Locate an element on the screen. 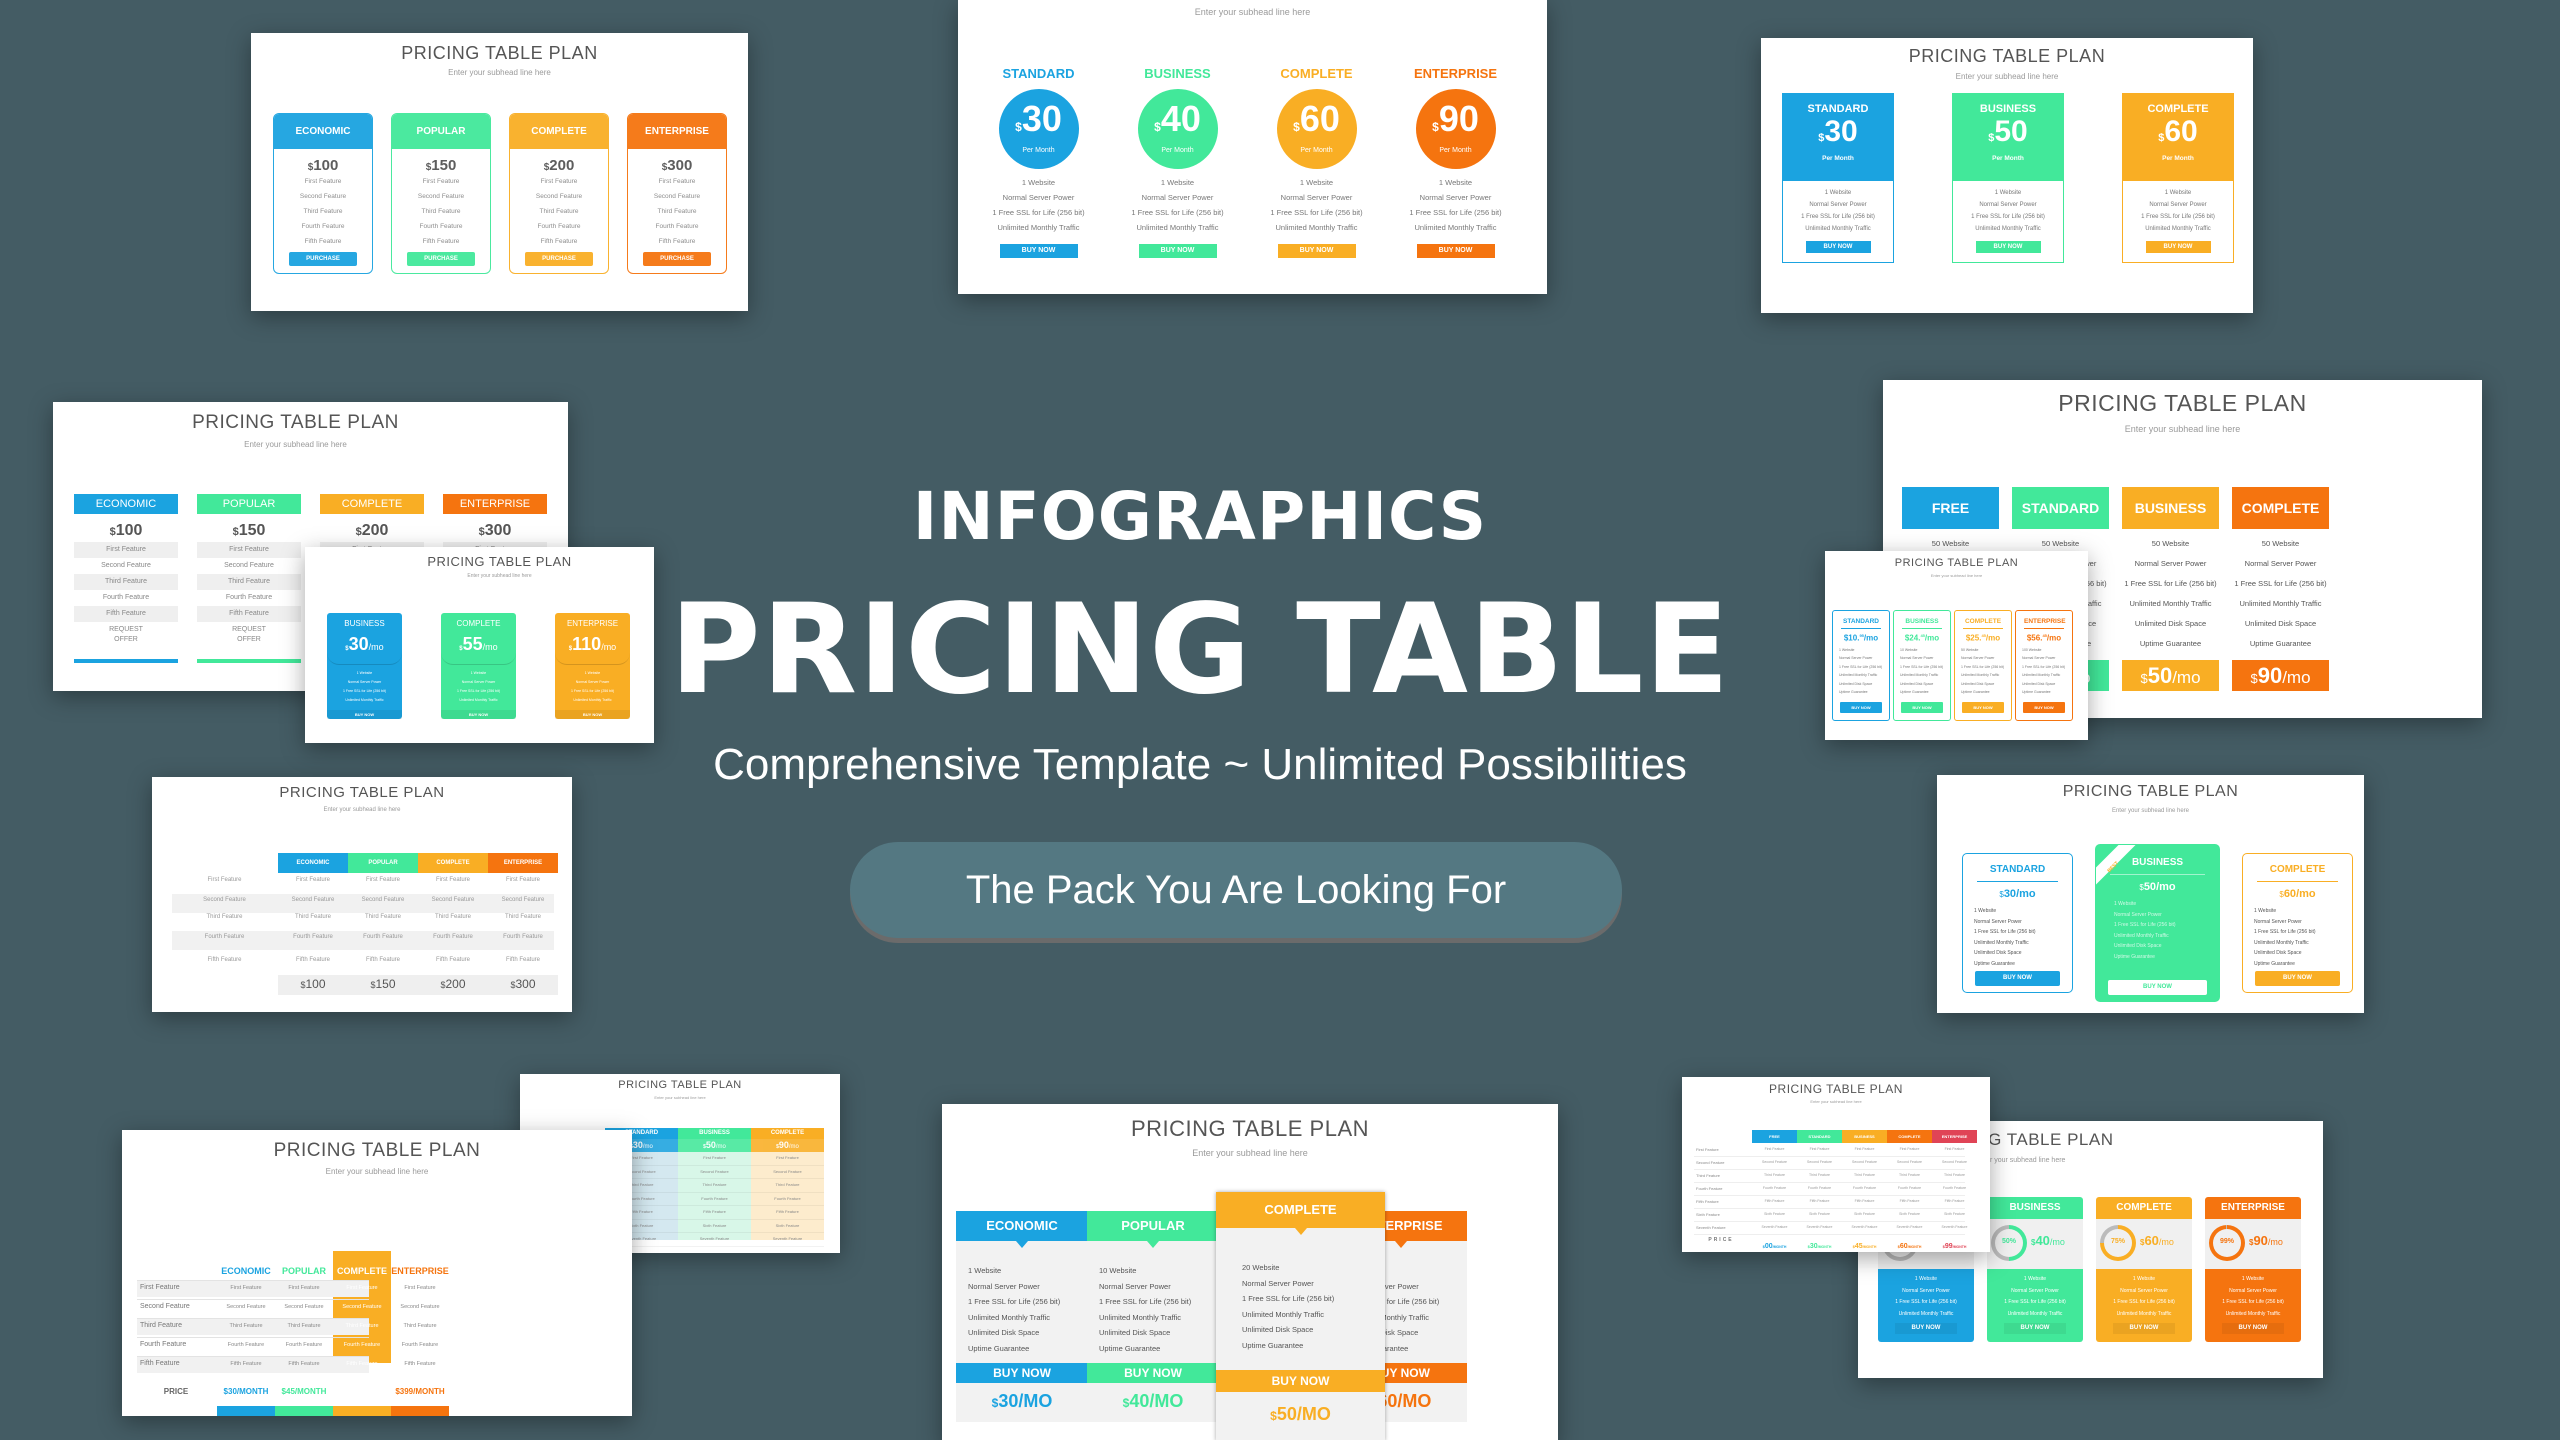 Image resolution: width=2560 pixels, height=1440 pixels. price-value: 60 is located at coordinates (2181, 131).